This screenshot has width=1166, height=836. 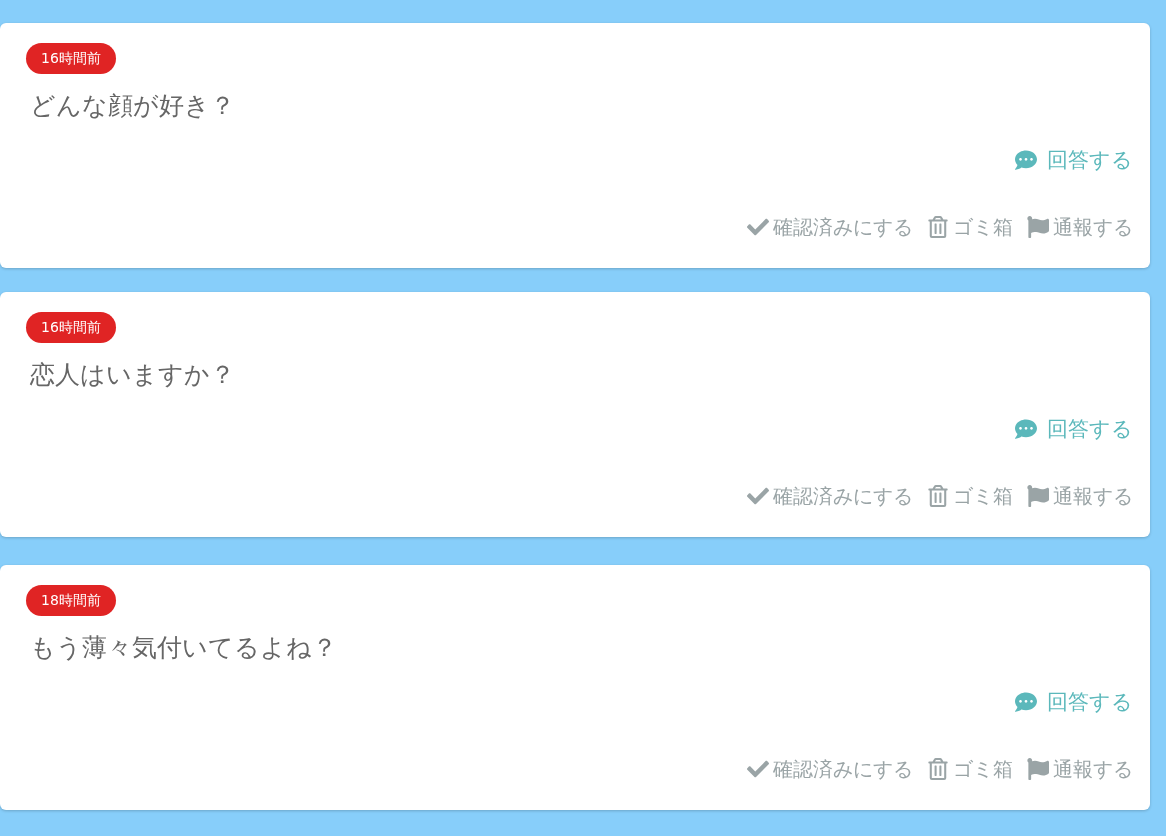 I want to click on question-text: もう薄々気付いてるよね？, so click(x=184, y=648).